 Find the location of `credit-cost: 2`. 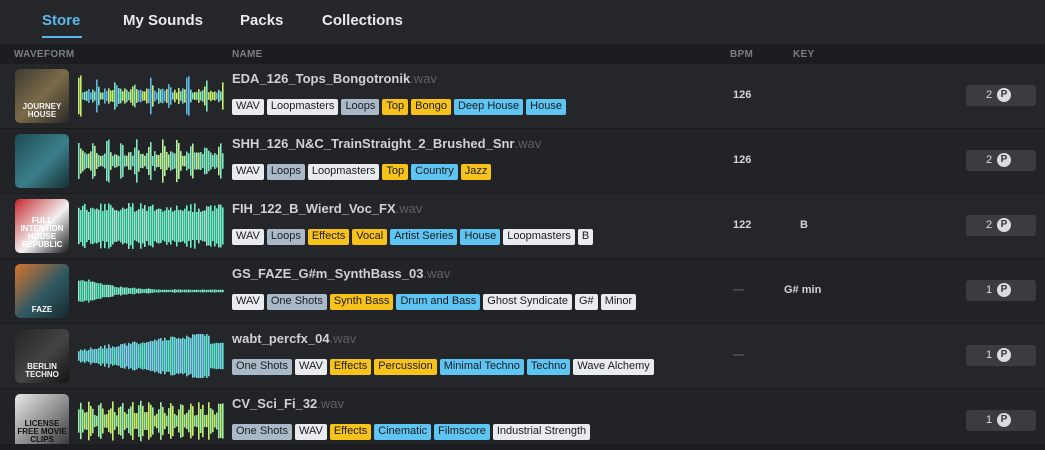

credit-cost: 2 is located at coordinates (989, 225).